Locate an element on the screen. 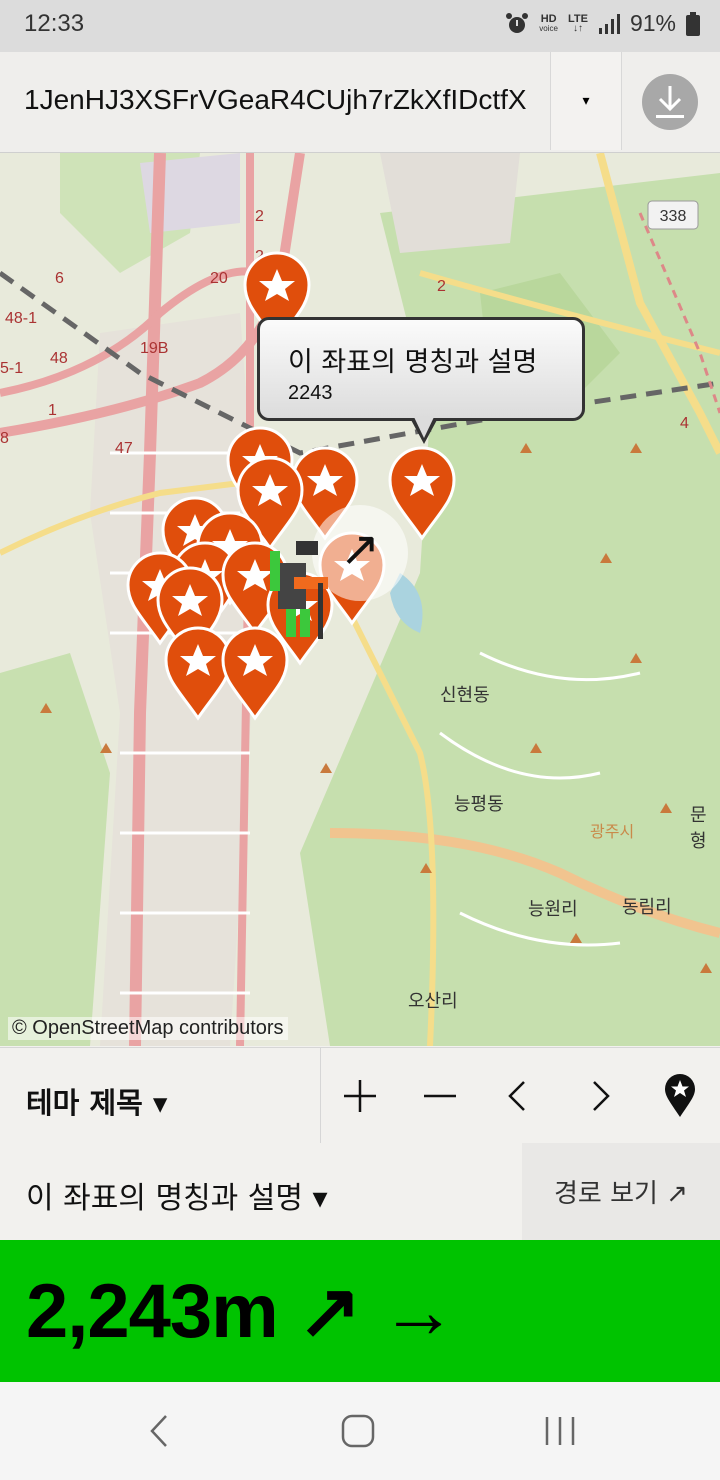 The image size is (720, 1480). system-nav-bar is located at coordinates (360, 1431).